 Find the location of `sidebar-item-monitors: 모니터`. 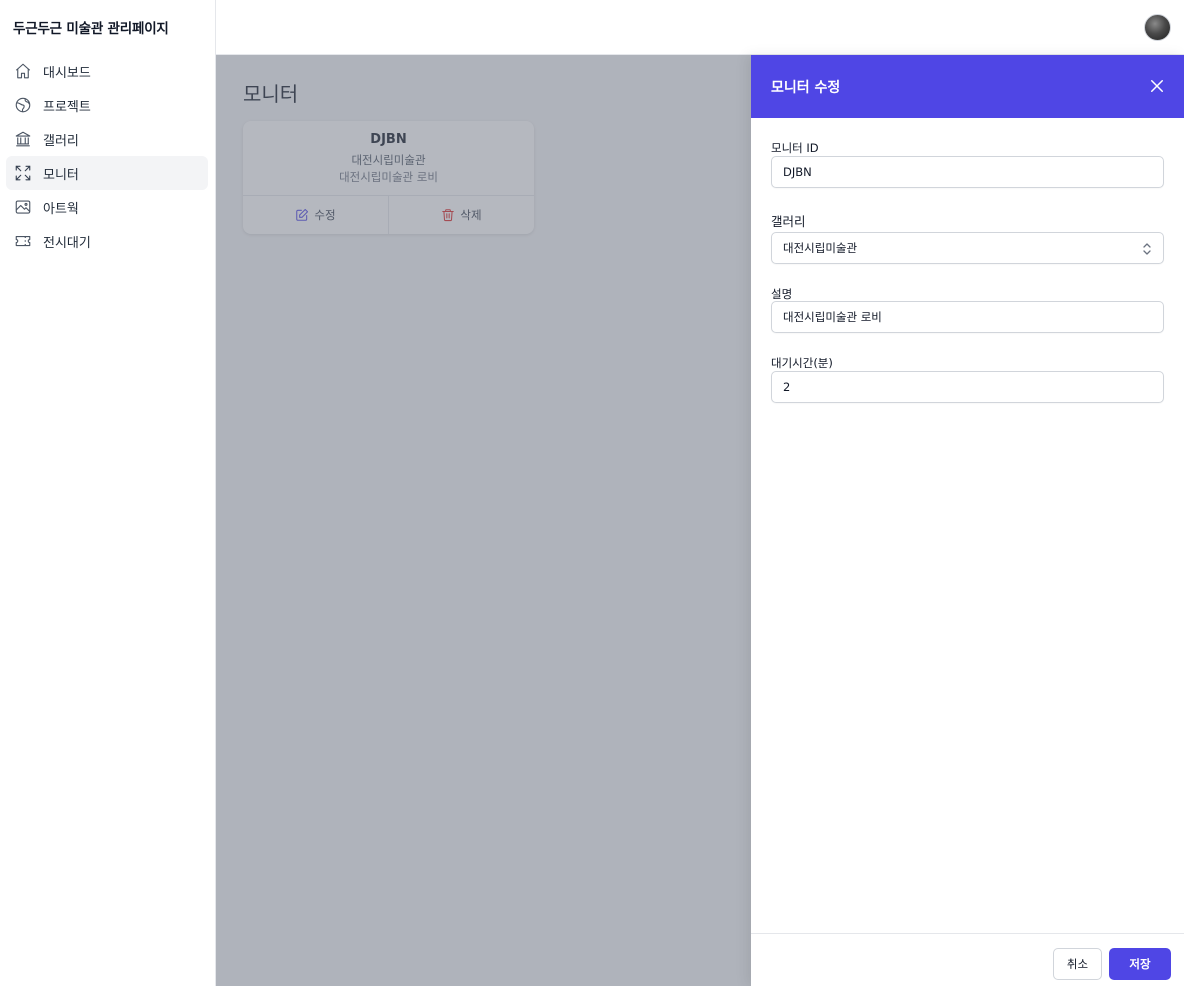

sidebar-item-monitors: 모니터 is located at coordinates (107, 173).